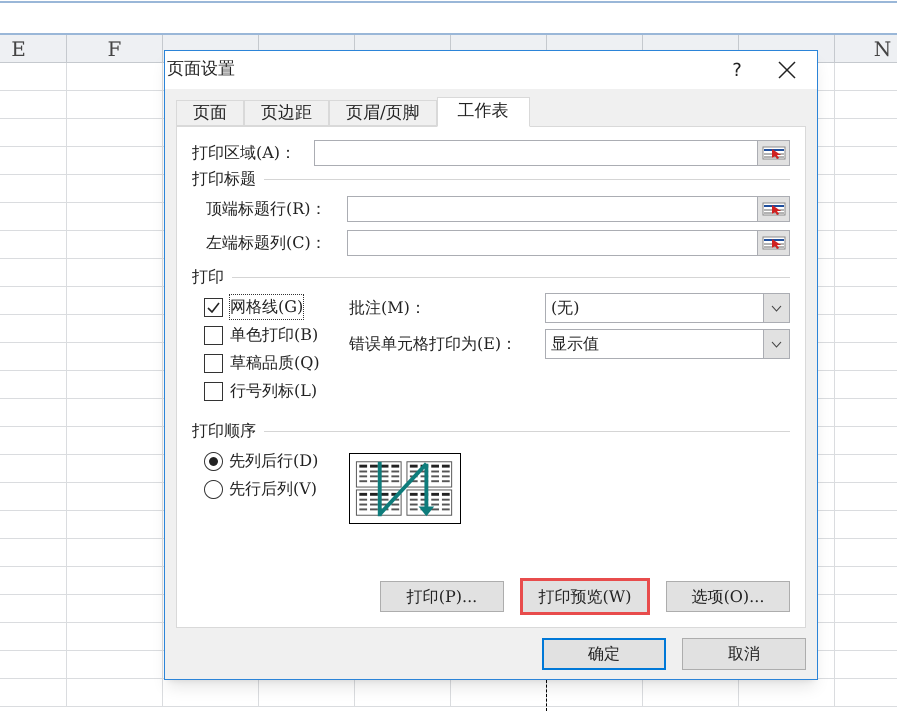 Image resolution: width=897 pixels, height=711 pixels. Describe the element at coordinates (383, 113) in the screenshot. I see `tab: 页眉/页脚` at that location.